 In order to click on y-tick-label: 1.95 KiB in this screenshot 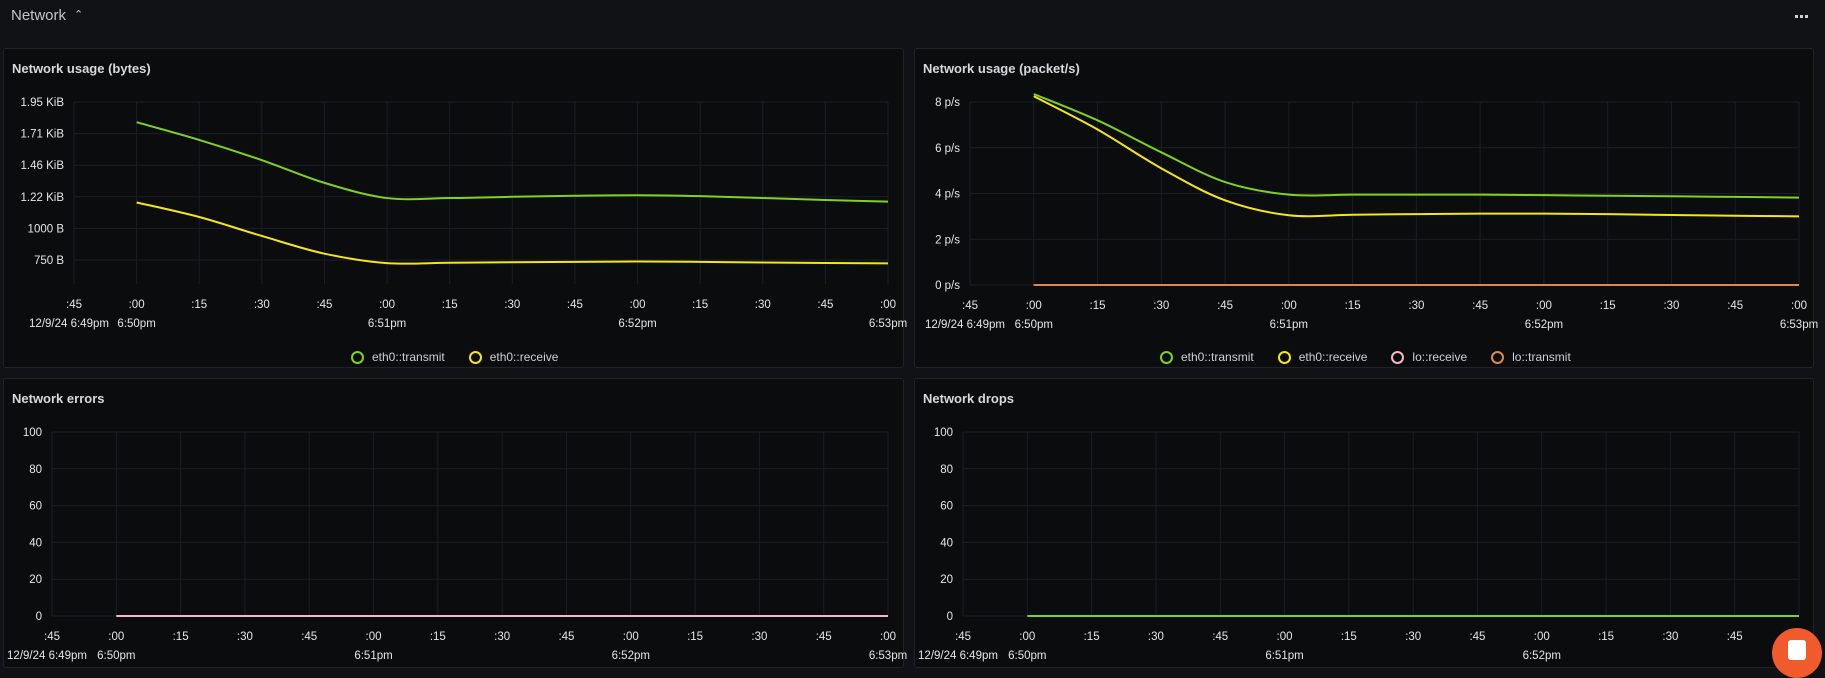, I will do `click(43, 103)`.